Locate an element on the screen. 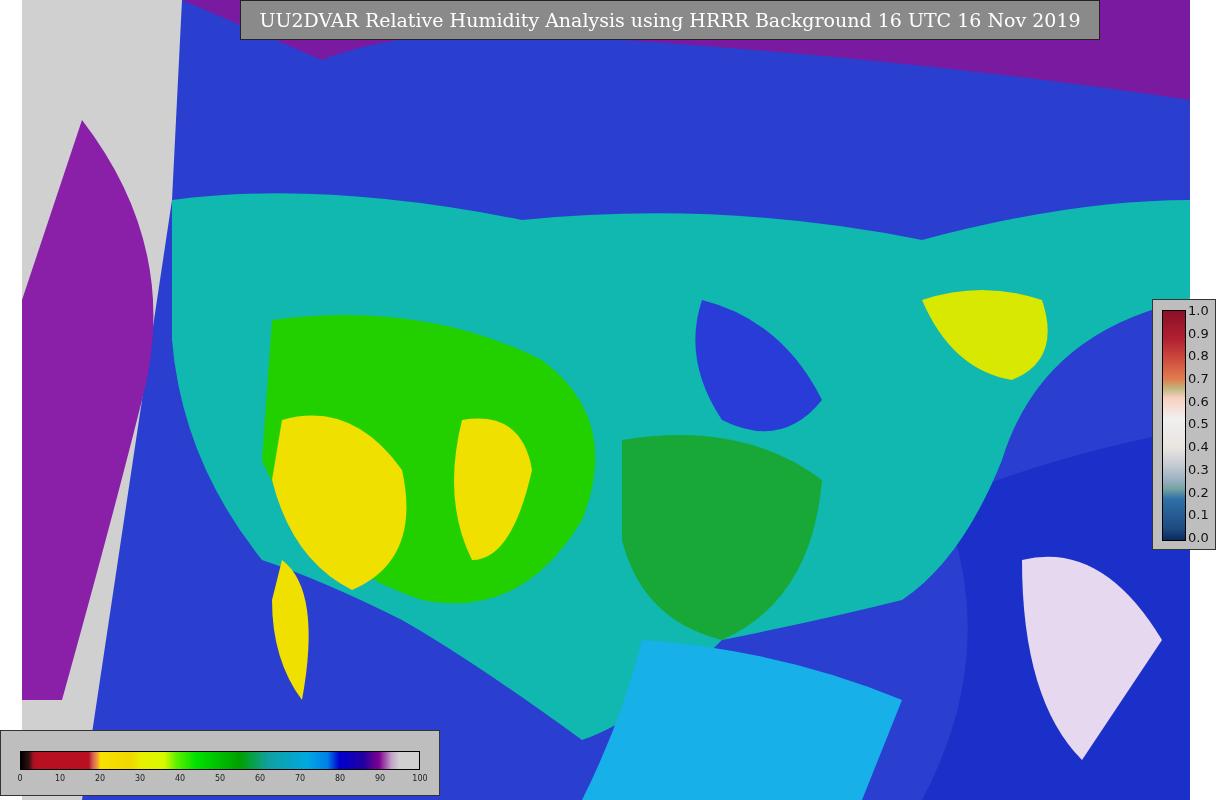  colorbar-tick-label: 80 is located at coordinates (340, 778).